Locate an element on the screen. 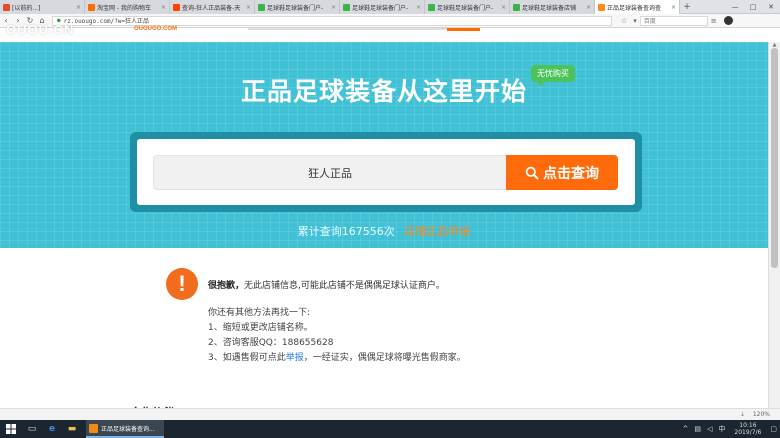 The height and width of the screenshot is (438, 780). not-found-message: 无此店铺信息,可能此店铺不是偶偶足球认证商户。 is located at coordinates (344, 286).